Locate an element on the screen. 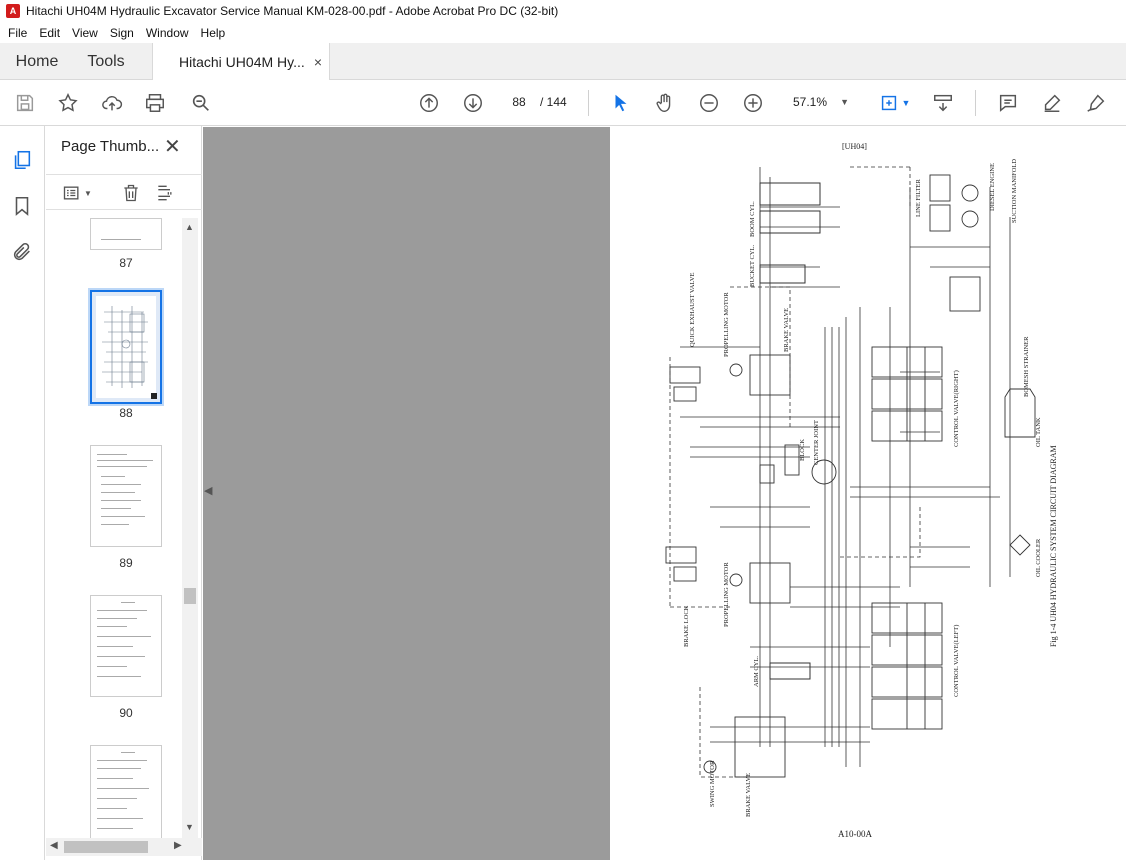 The height and width of the screenshot is (860, 1126). bookmark-star-icon is located at coordinates (68, 103).